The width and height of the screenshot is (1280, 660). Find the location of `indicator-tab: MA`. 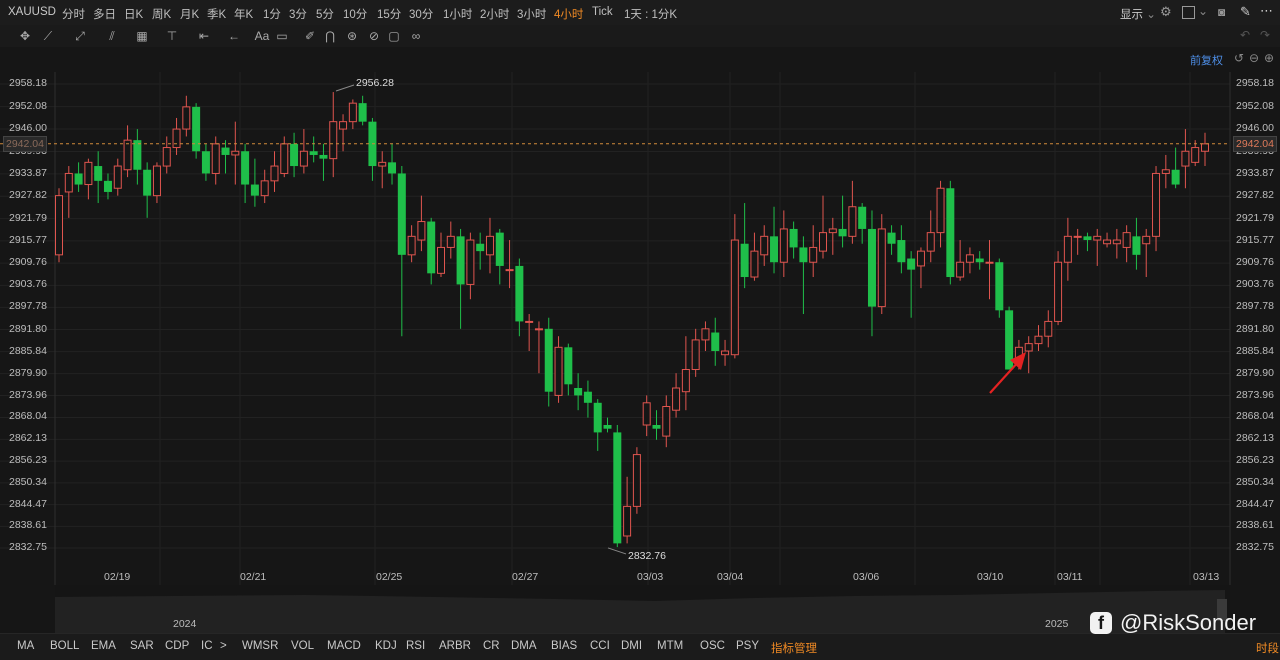

indicator-tab: MA is located at coordinates (25, 646).